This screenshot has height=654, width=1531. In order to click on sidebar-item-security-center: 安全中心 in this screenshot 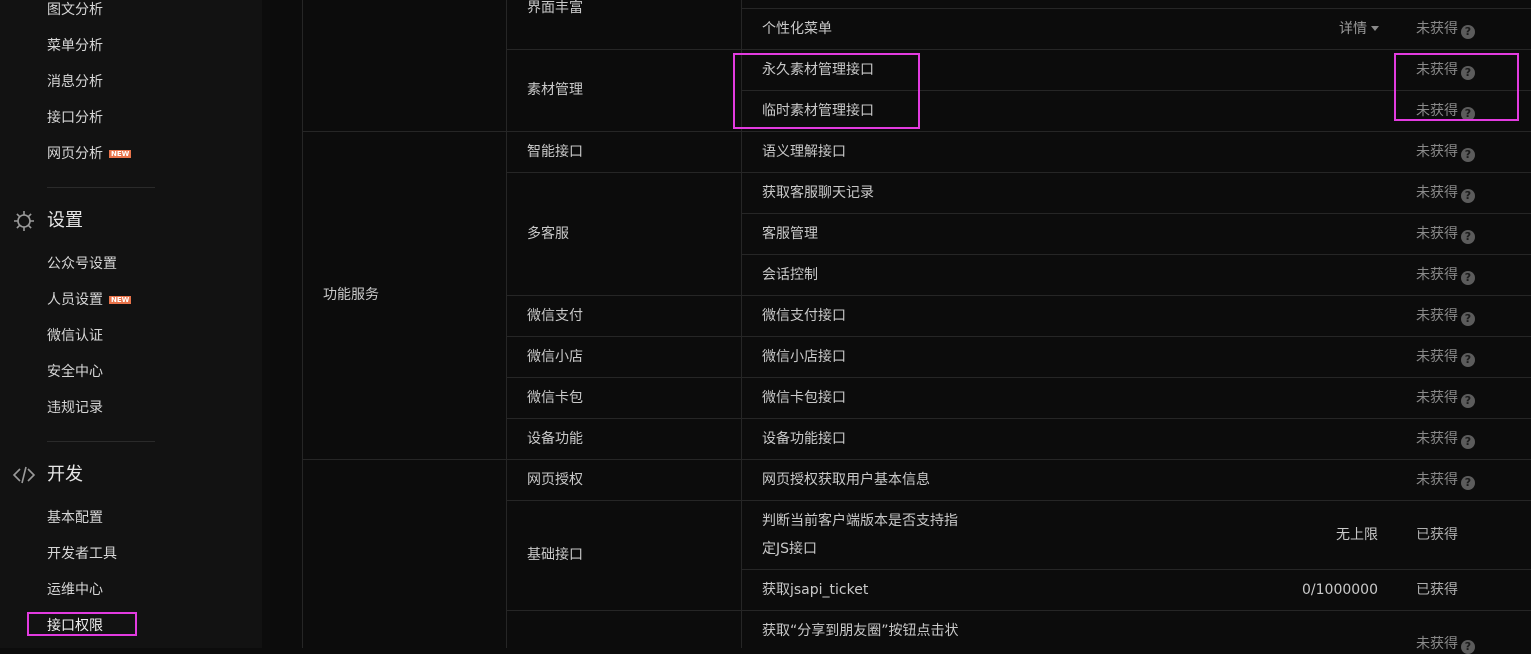, I will do `click(75, 372)`.